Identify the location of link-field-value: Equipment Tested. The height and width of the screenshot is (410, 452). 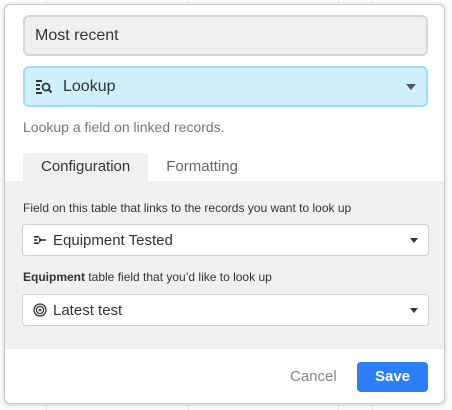
(113, 240).